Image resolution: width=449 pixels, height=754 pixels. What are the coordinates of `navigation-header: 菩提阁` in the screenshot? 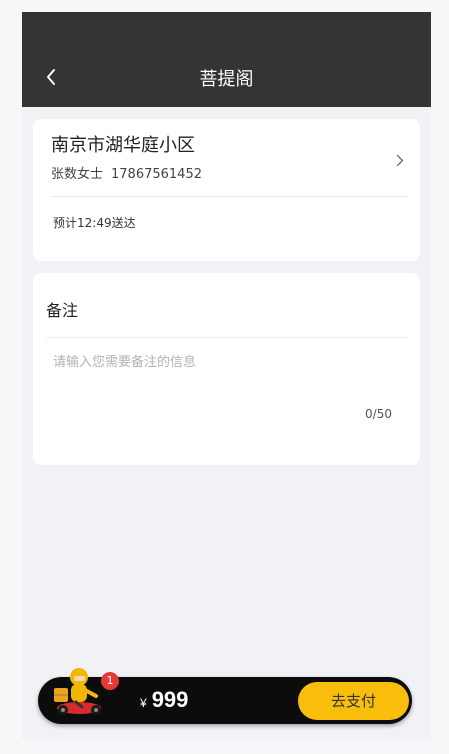 It's located at (226, 59).